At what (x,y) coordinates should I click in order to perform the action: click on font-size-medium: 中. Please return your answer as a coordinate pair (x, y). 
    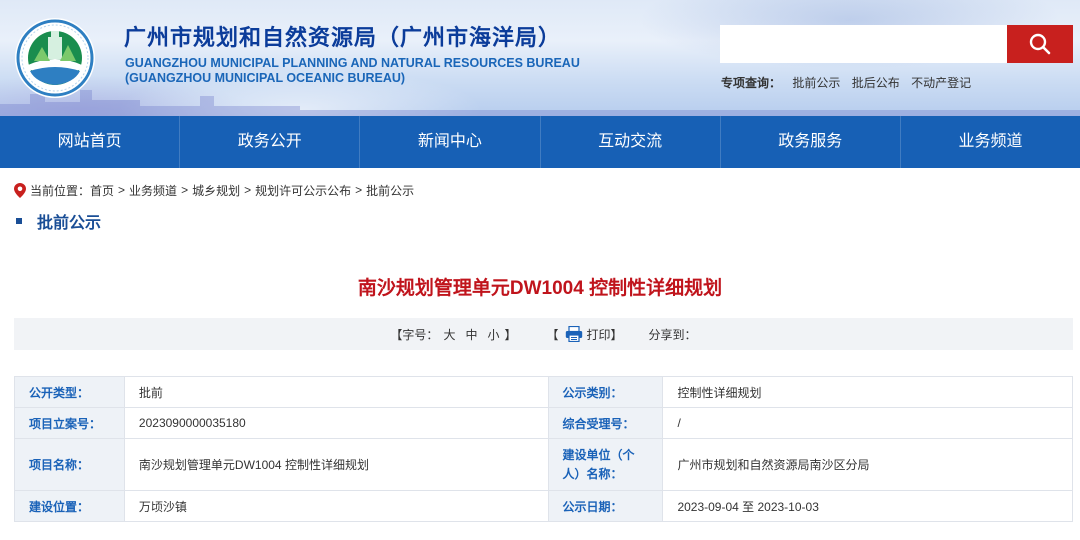
    Looking at the image, I should click on (471, 334).